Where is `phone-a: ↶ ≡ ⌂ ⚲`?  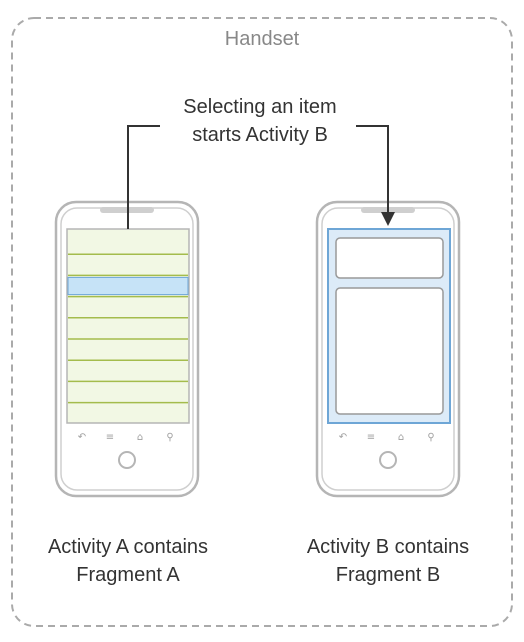
phone-a: ↶ ≡ ⌂ ⚲ is located at coordinates (127, 349).